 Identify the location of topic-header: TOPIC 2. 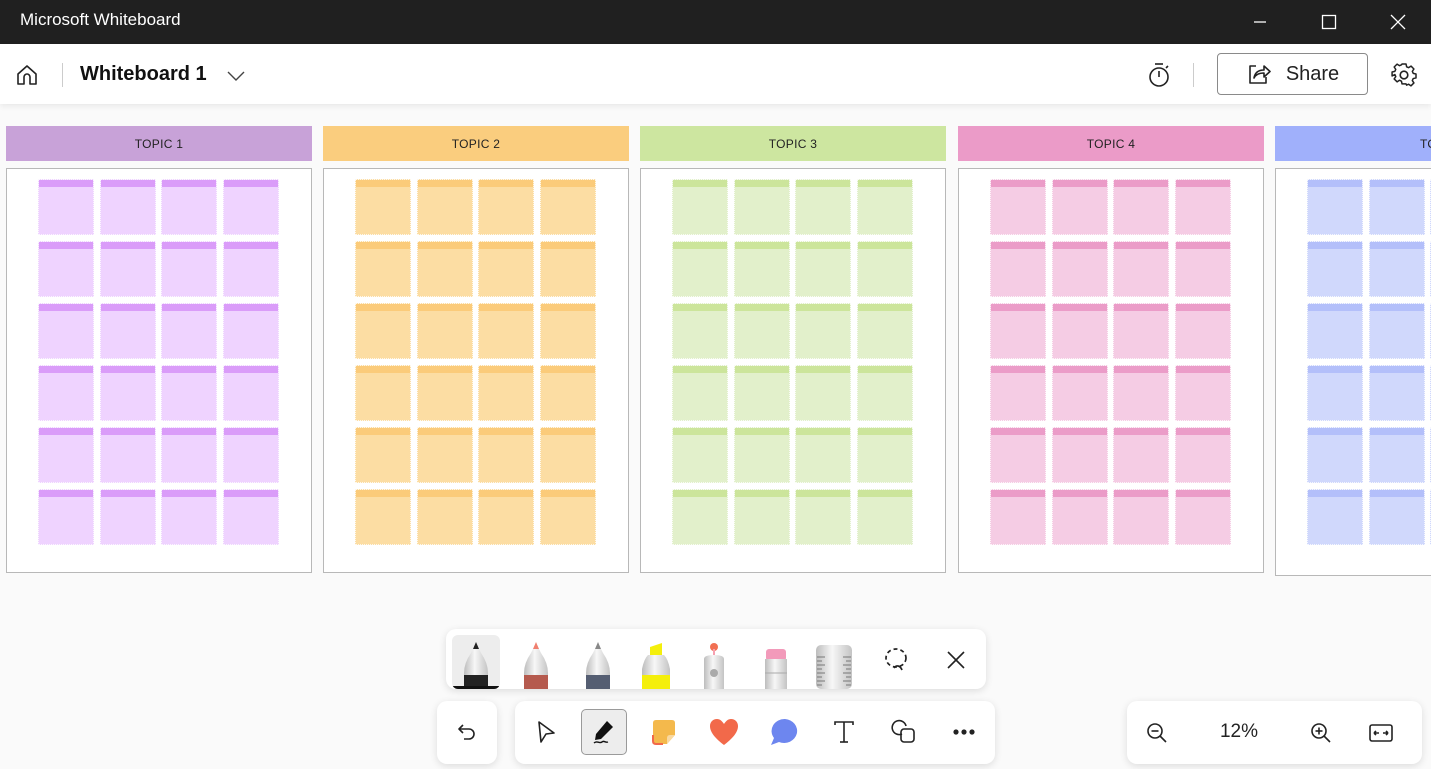
(476, 143).